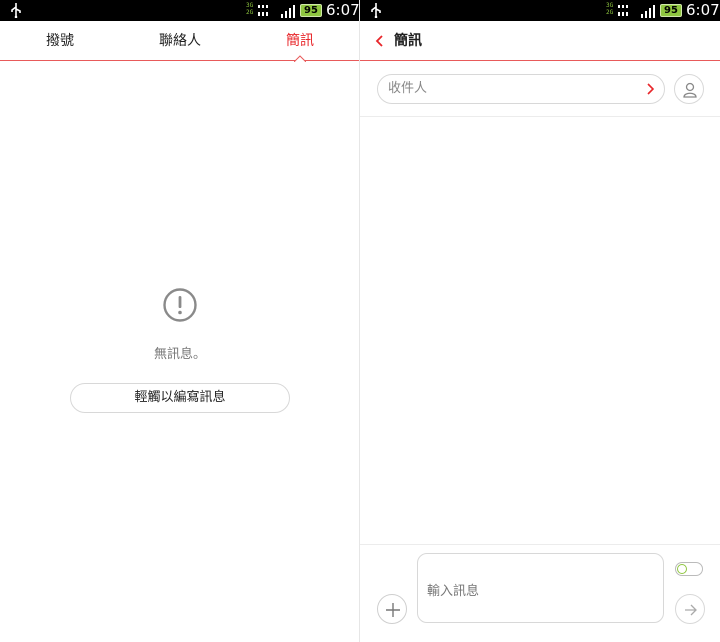  I want to click on sim-toggle, so click(689, 569).